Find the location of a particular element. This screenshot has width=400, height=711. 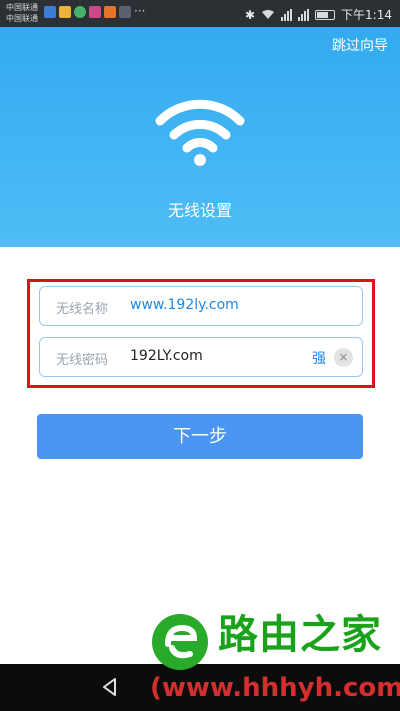

next-button: 下一步 is located at coordinates (200, 436).